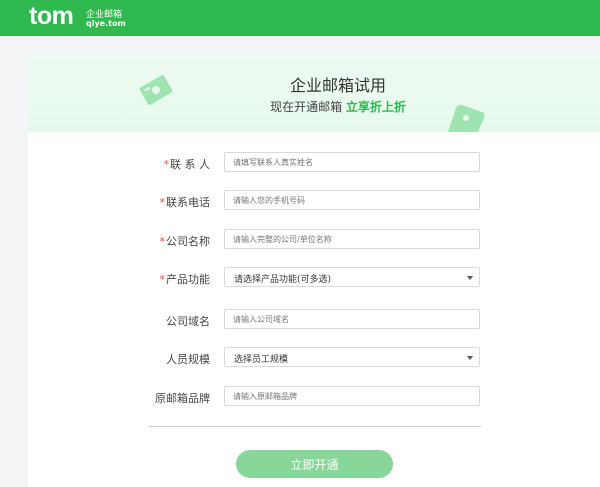 This screenshot has width=600, height=487. I want to click on banner-title: 企业邮箱试用, so click(337, 85).